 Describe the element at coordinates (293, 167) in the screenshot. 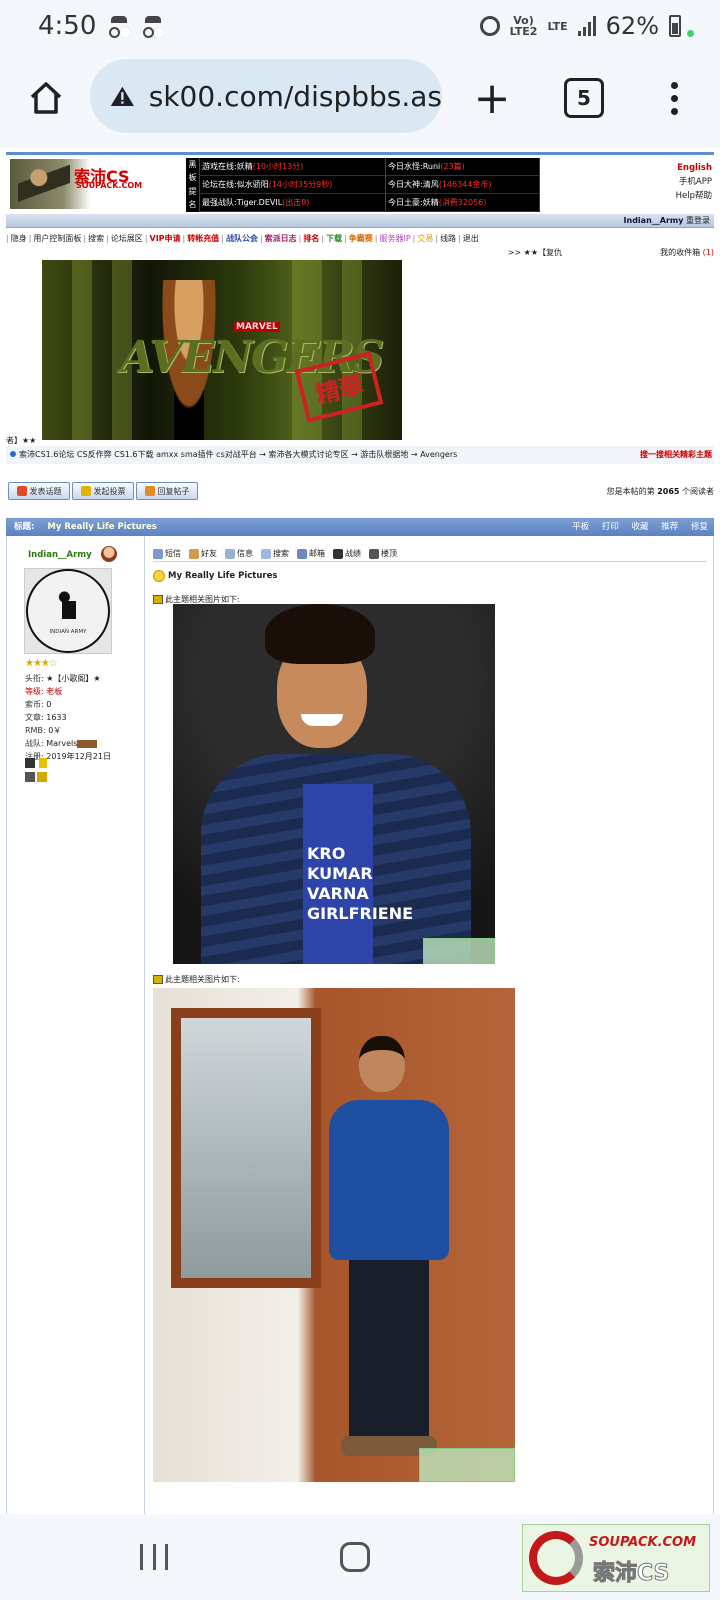

I see `board-cell: 游戏在线:妖精 (10小时13分)` at that location.